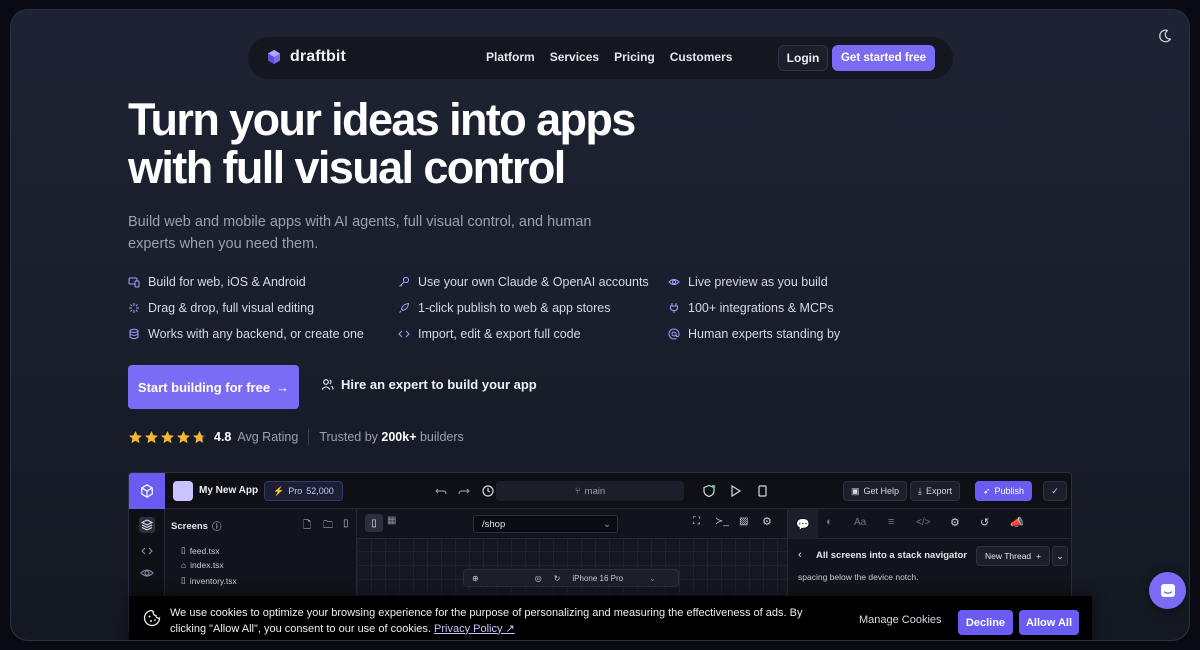 The width and height of the screenshot is (1200, 650). What do you see at coordinates (183, 580) in the screenshot?
I see `file-icon: ▯` at bounding box center [183, 580].